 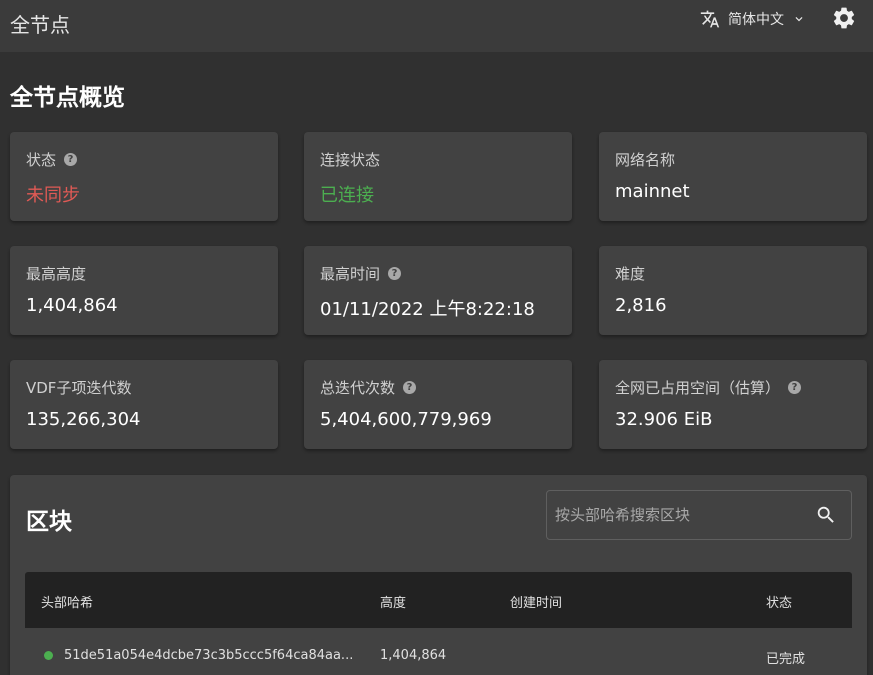 What do you see at coordinates (67, 603) in the screenshot?
I see `column-header-hash: 头部哈希` at bounding box center [67, 603].